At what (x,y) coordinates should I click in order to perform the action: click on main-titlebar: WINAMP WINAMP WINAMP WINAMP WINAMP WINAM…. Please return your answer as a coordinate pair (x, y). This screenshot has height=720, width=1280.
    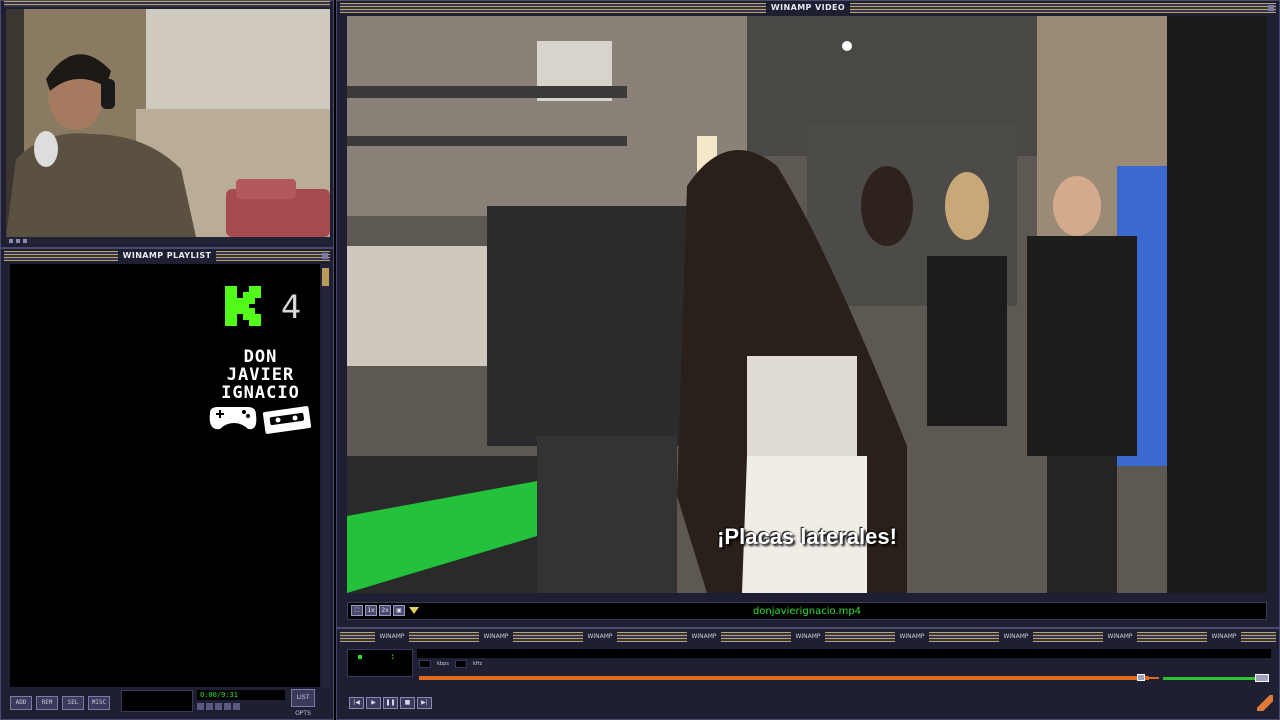
    Looking at the image, I should click on (808, 637).